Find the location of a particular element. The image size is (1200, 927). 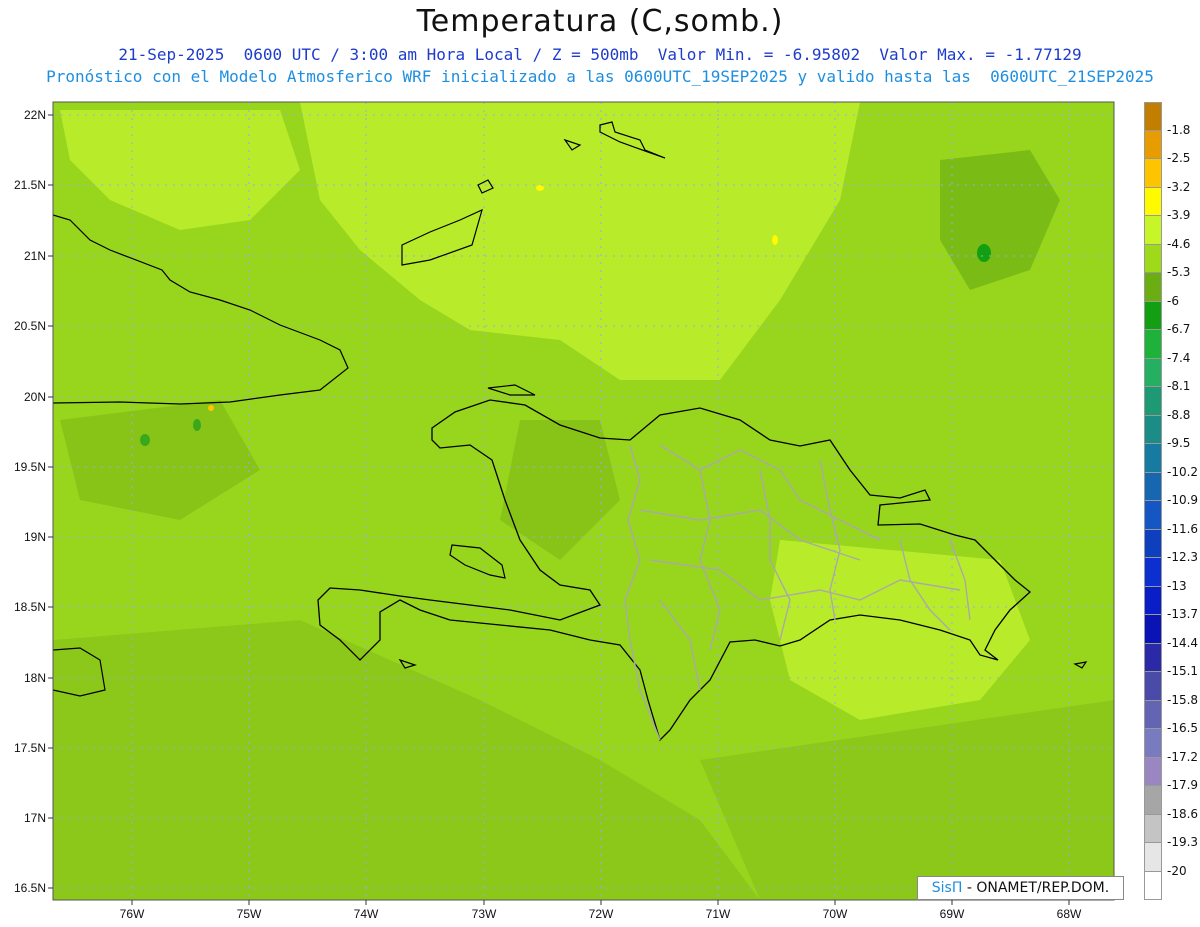

credit-box: SisΠ - ONAMET/REP.DOM. is located at coordinates (1020, 888).